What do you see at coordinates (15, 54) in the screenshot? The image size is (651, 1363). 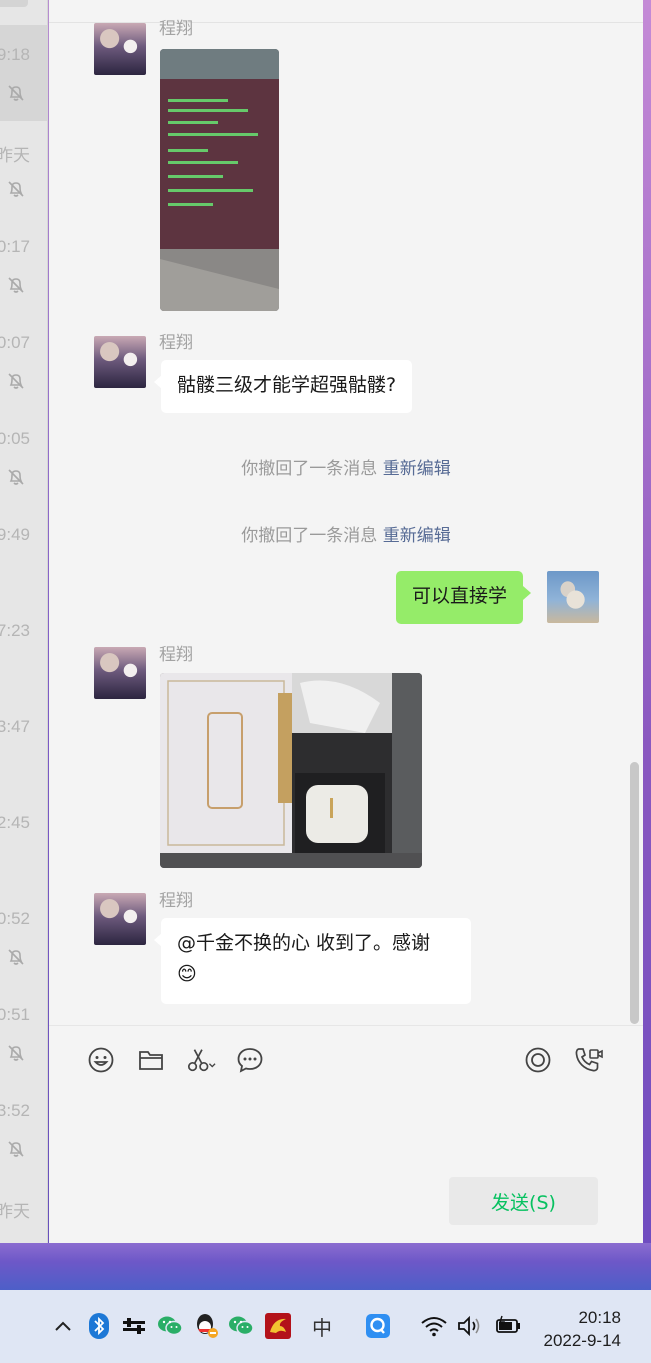 I see `conversation-time: 9:18` at bounding box center [15, 54].